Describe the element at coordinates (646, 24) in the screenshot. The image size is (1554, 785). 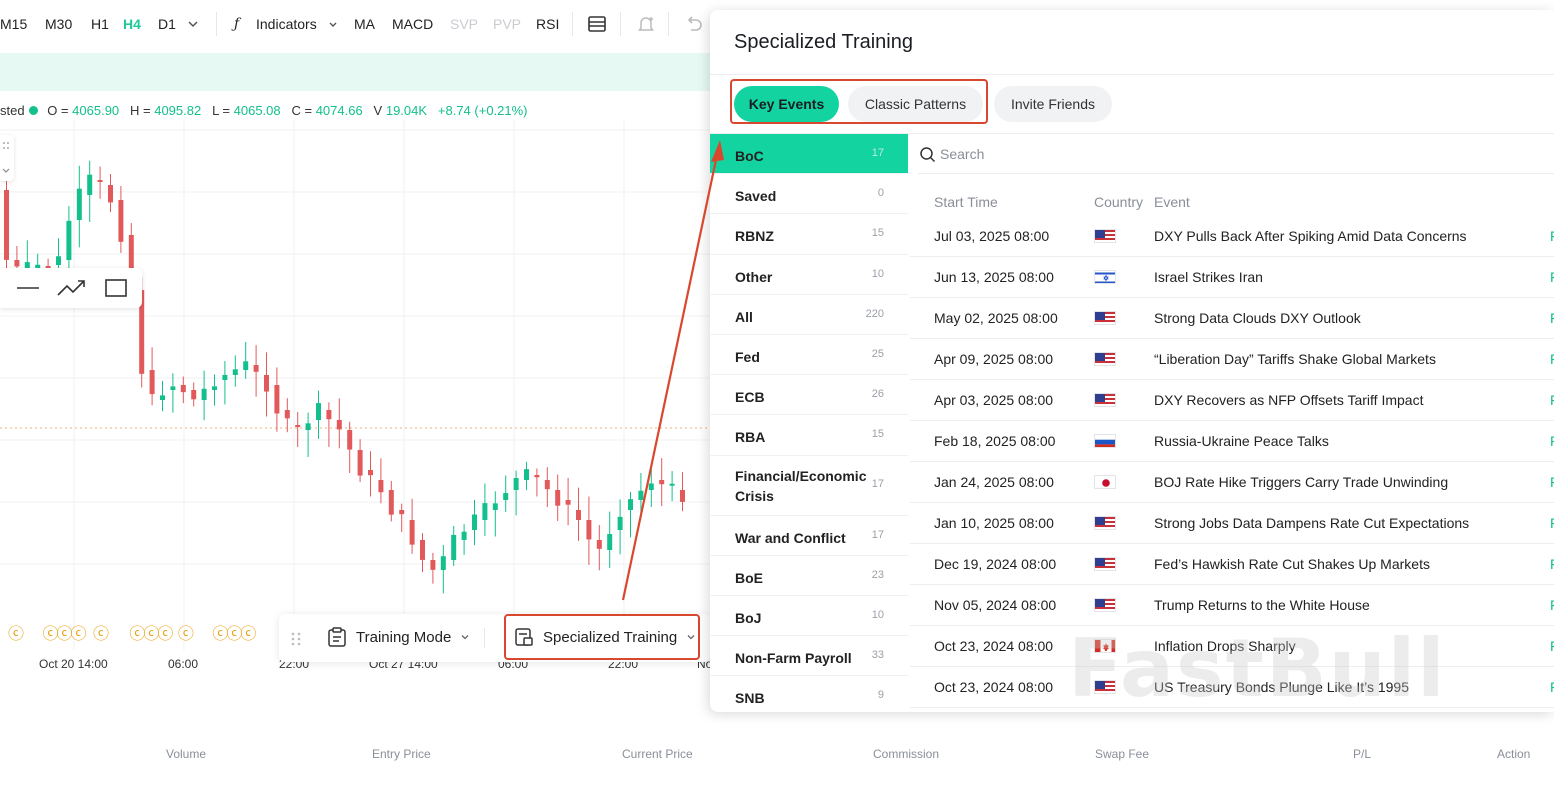
I see `alert-bell-icon` at that location.